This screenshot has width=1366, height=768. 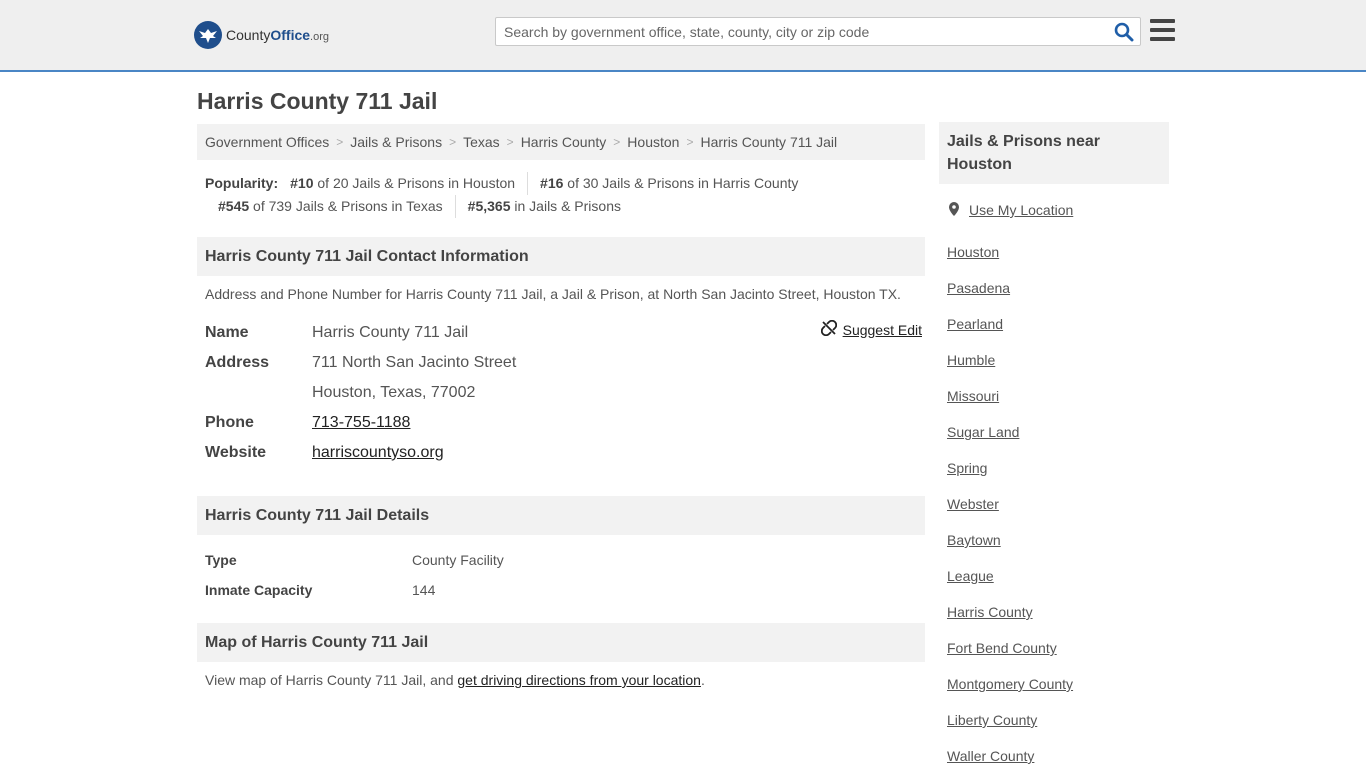 I want to click on suggest-edit-link: Suggest Edit, so click(x=882, y=330).